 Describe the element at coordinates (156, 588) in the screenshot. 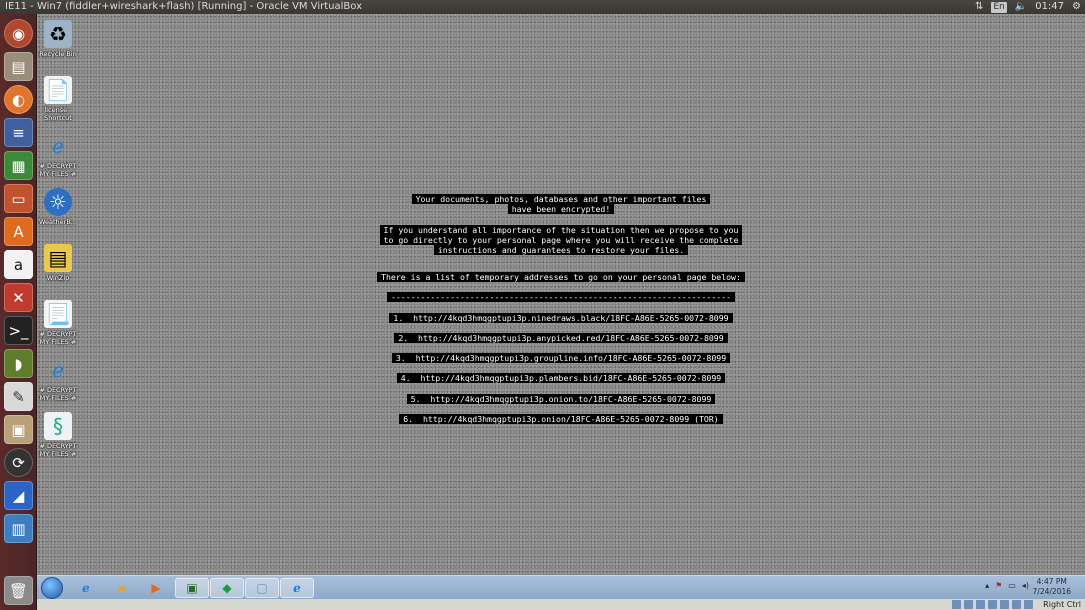

I see `taskbar-media-player-icon: ▶` at that location.